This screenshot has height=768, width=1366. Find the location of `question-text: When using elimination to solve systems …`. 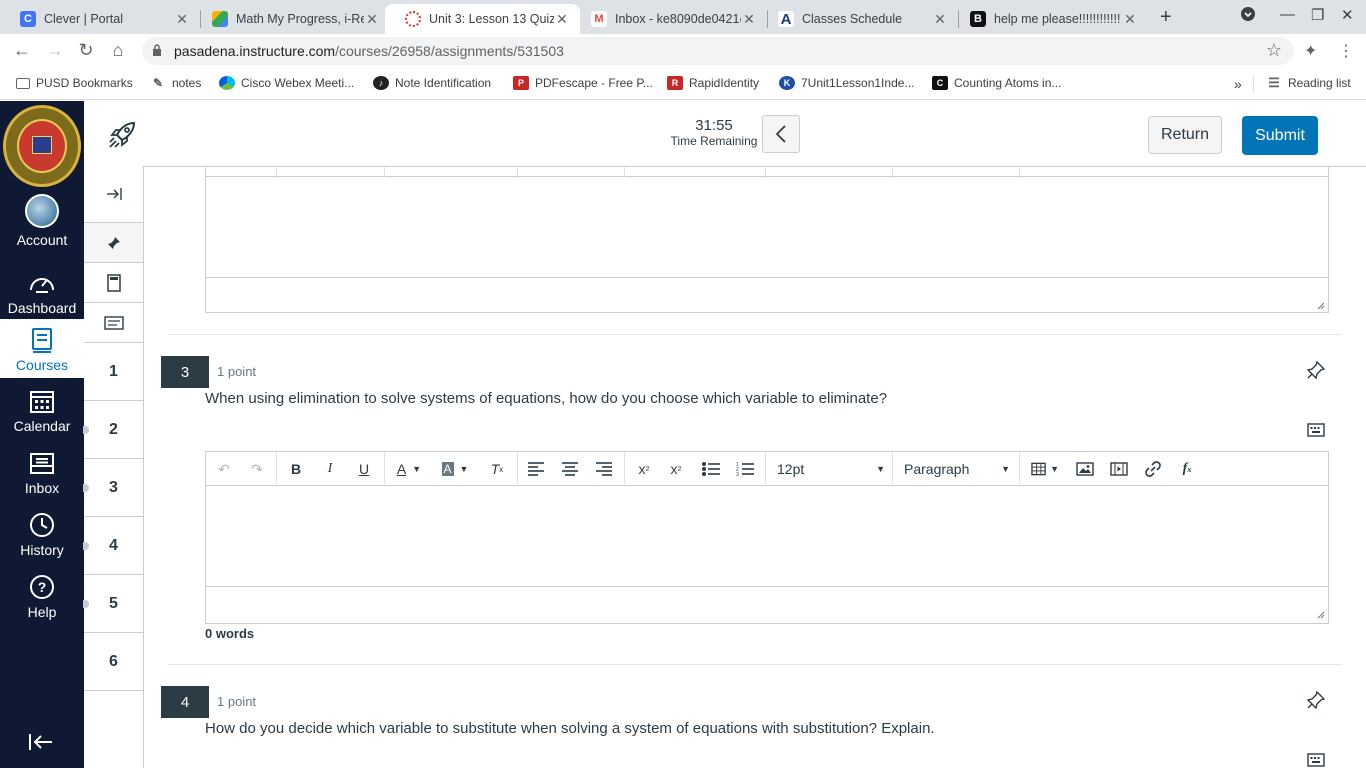

question-text: When using elimination to solve systems … is located at coordinates (546, 398).